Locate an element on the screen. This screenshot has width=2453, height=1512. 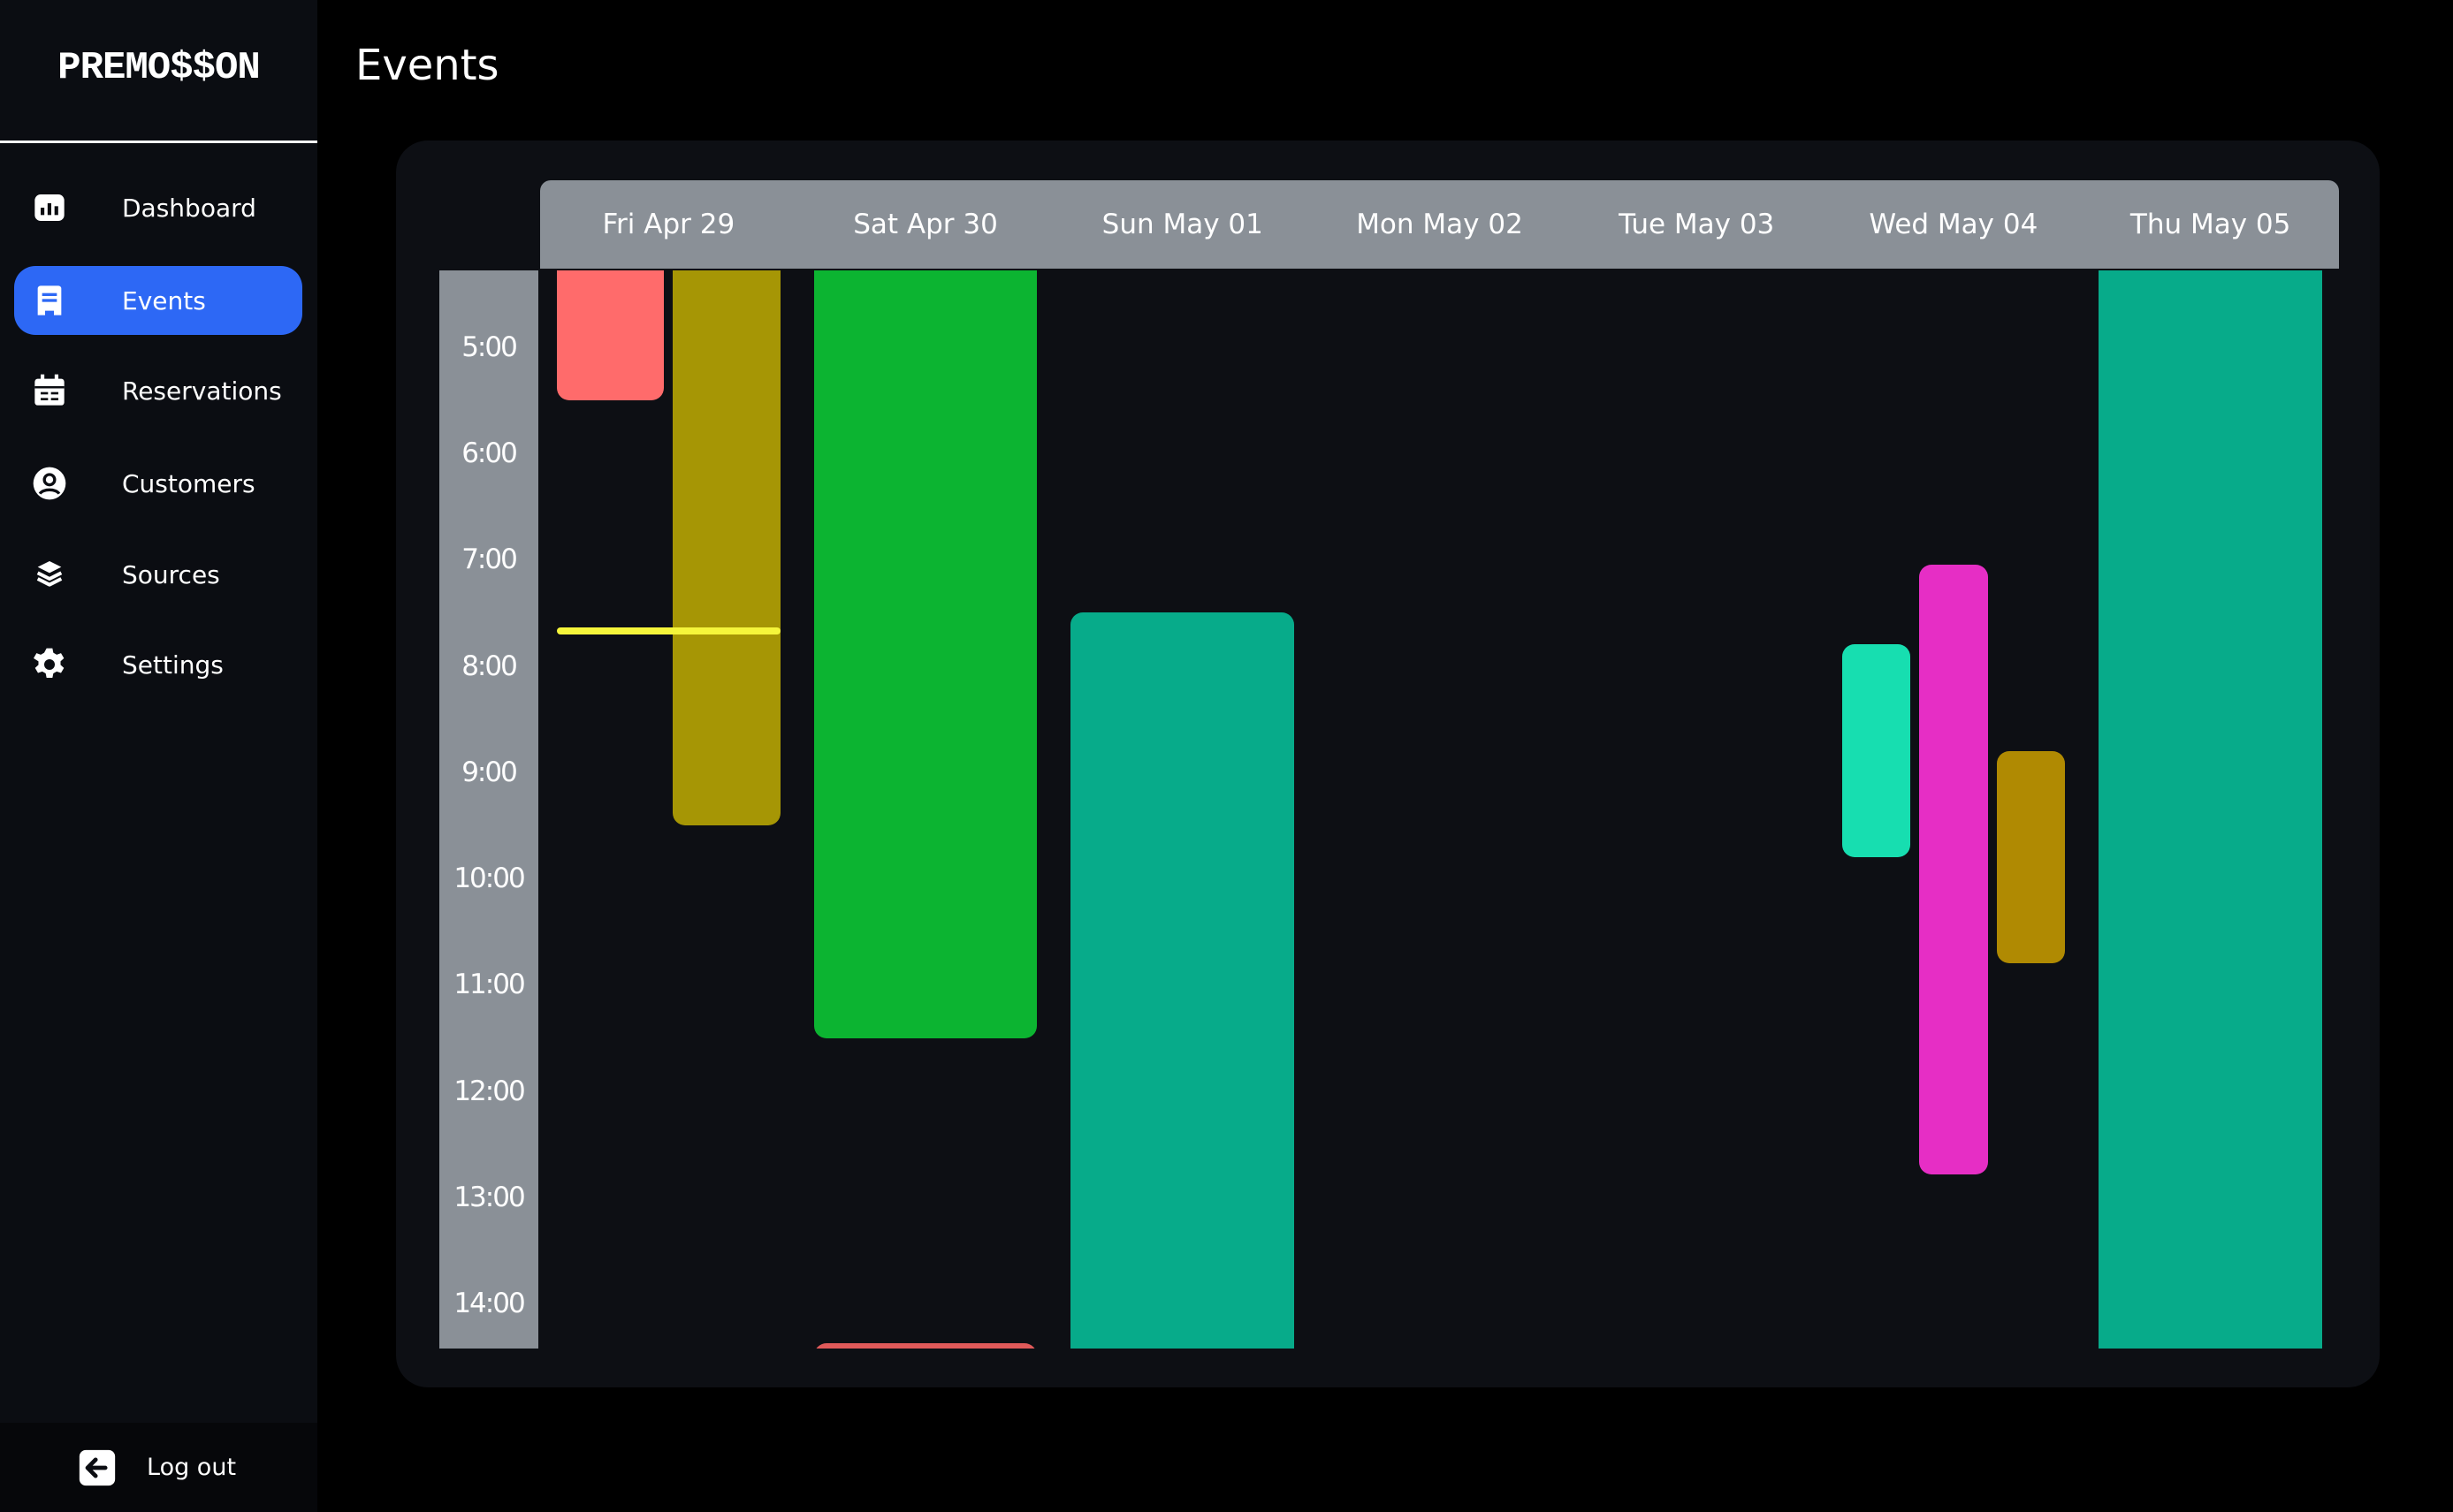
day-header-6: Thu May 05 is located at coordinates (2210, 224).